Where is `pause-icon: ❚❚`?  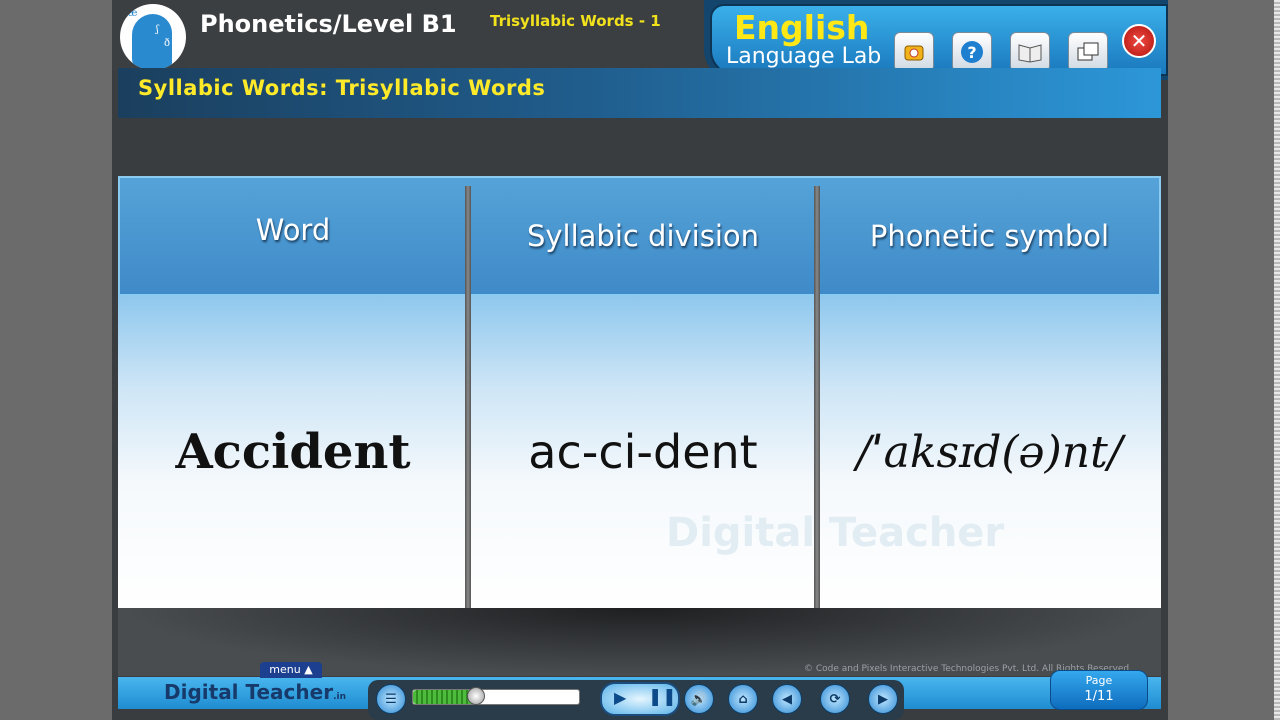 pause-icon: ❚❚ is located at coordinates (662, 697).